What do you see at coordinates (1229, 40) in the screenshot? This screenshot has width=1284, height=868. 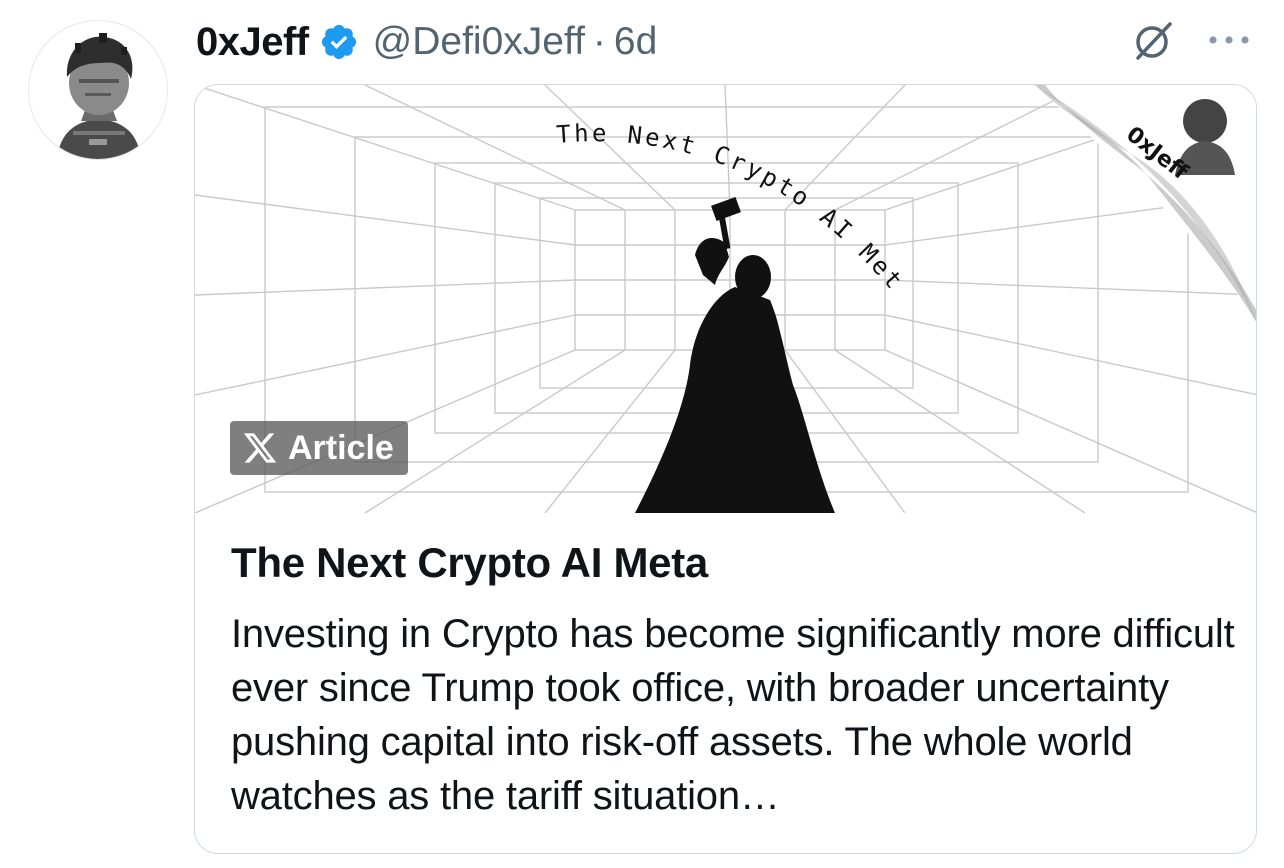 I see `more-icon` at bounding box center [1229, 40].